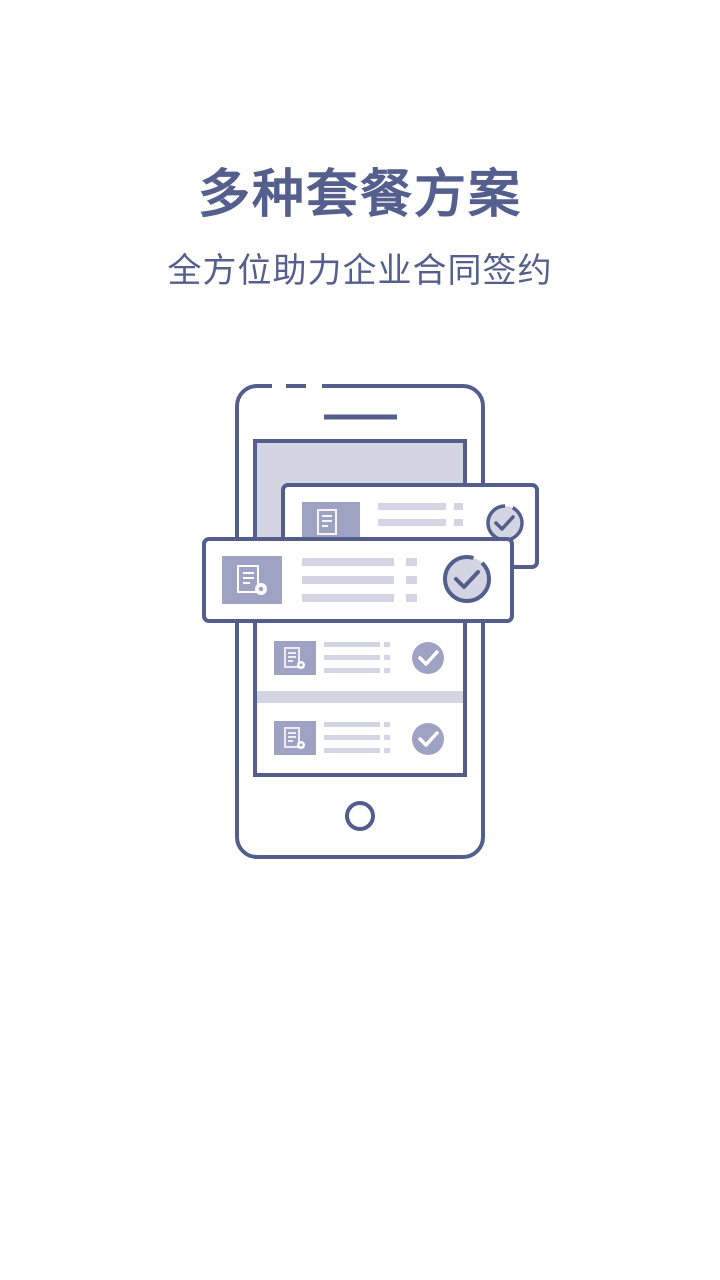 This screenshot has width=720, height=1280. I want to click on contract-card-front, so click(358, 580).